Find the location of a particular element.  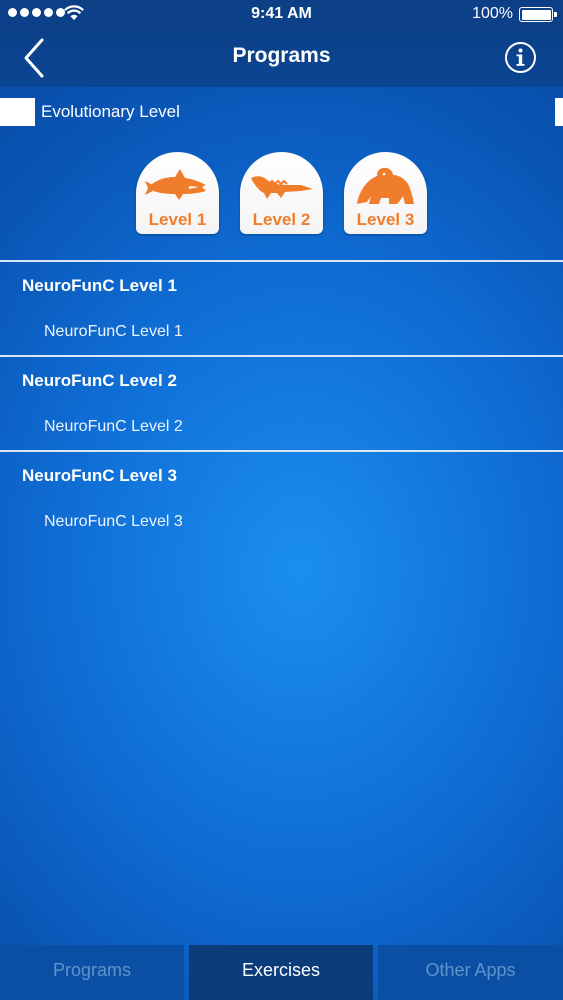

program-group-title: NeuroFunC Level 3 is located at coordinates (99, 475).